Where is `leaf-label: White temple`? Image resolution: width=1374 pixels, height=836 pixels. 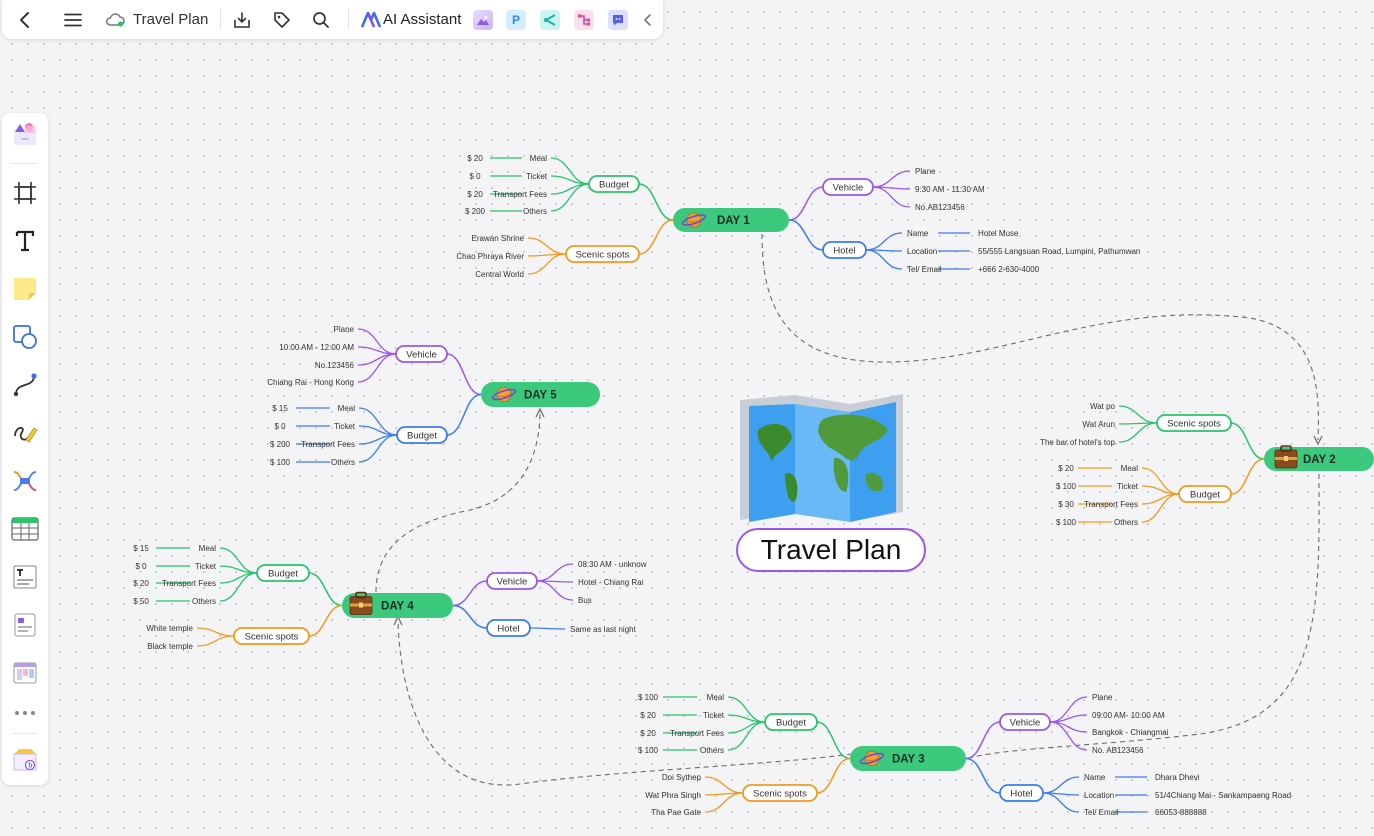
leaf-label: White temple is located at coordinates (169, 628).